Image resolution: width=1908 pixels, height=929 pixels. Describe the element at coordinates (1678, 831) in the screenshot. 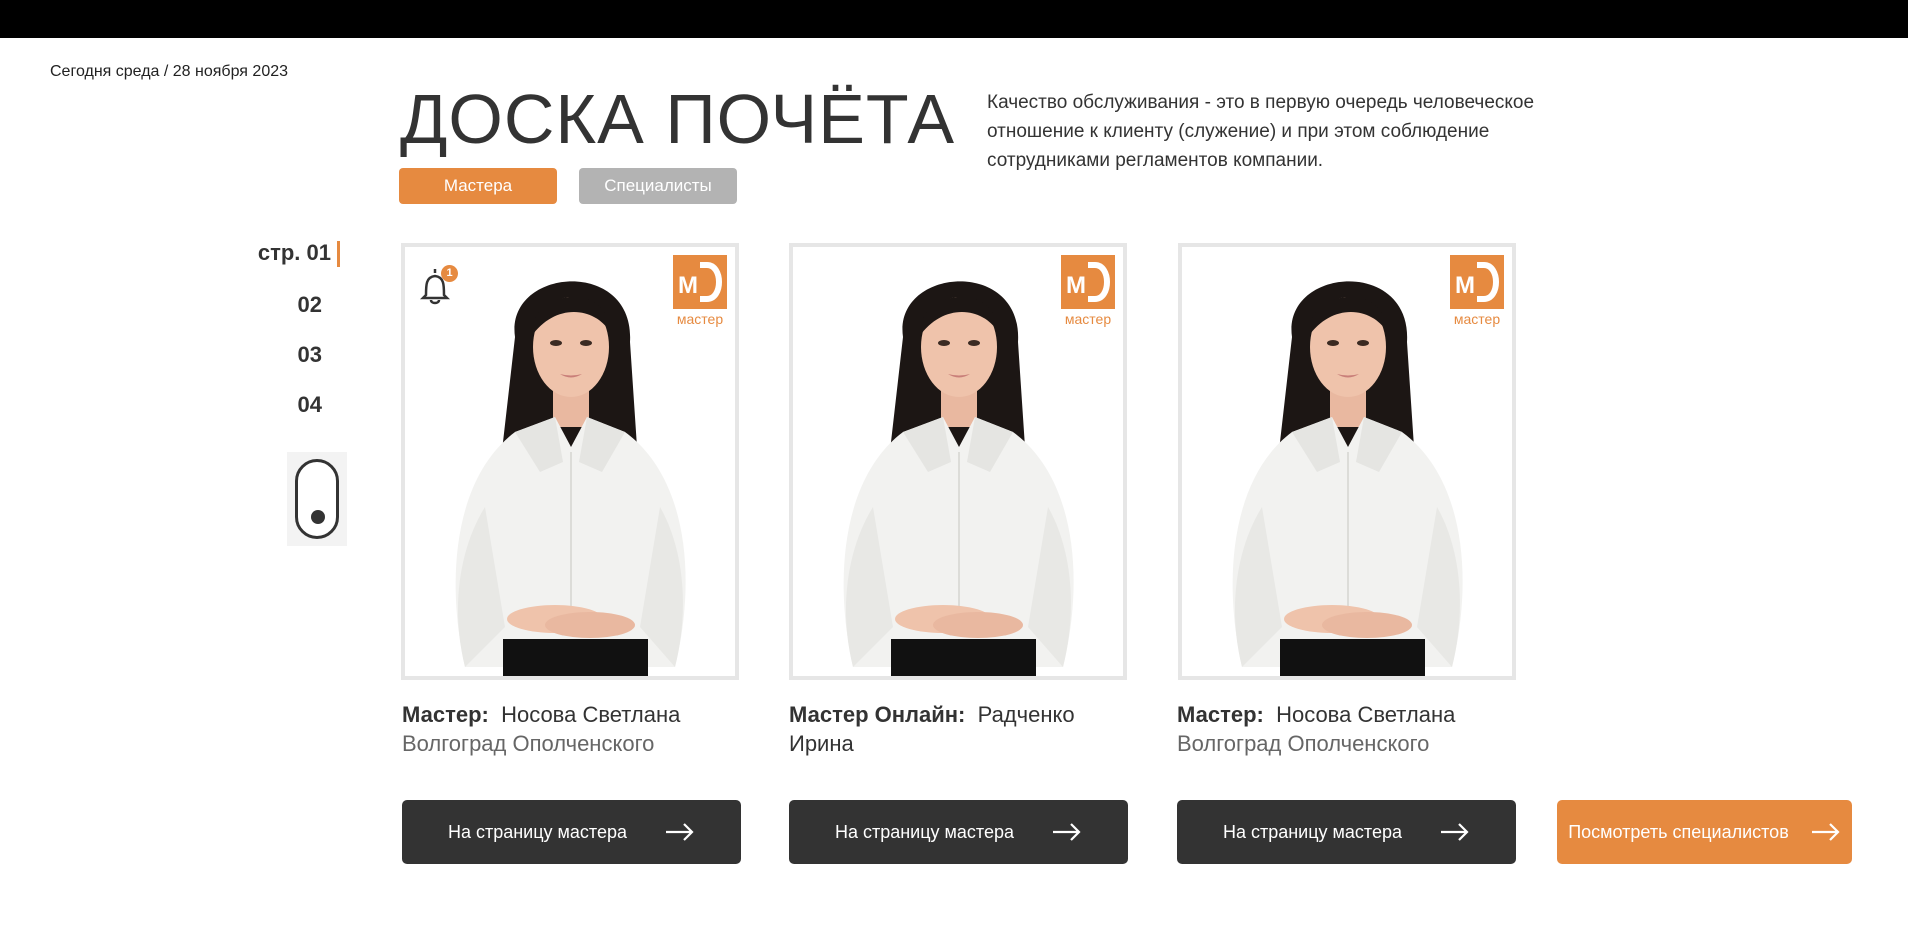

I see `button-label: Посмотреть специалистов` at that location.